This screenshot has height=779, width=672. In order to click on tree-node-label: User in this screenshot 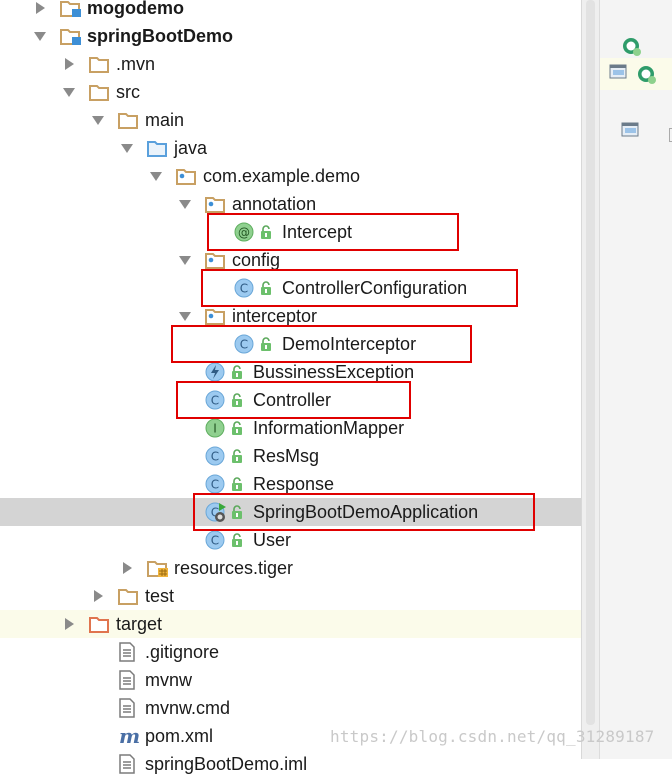, I will do `click(272, 539)`.